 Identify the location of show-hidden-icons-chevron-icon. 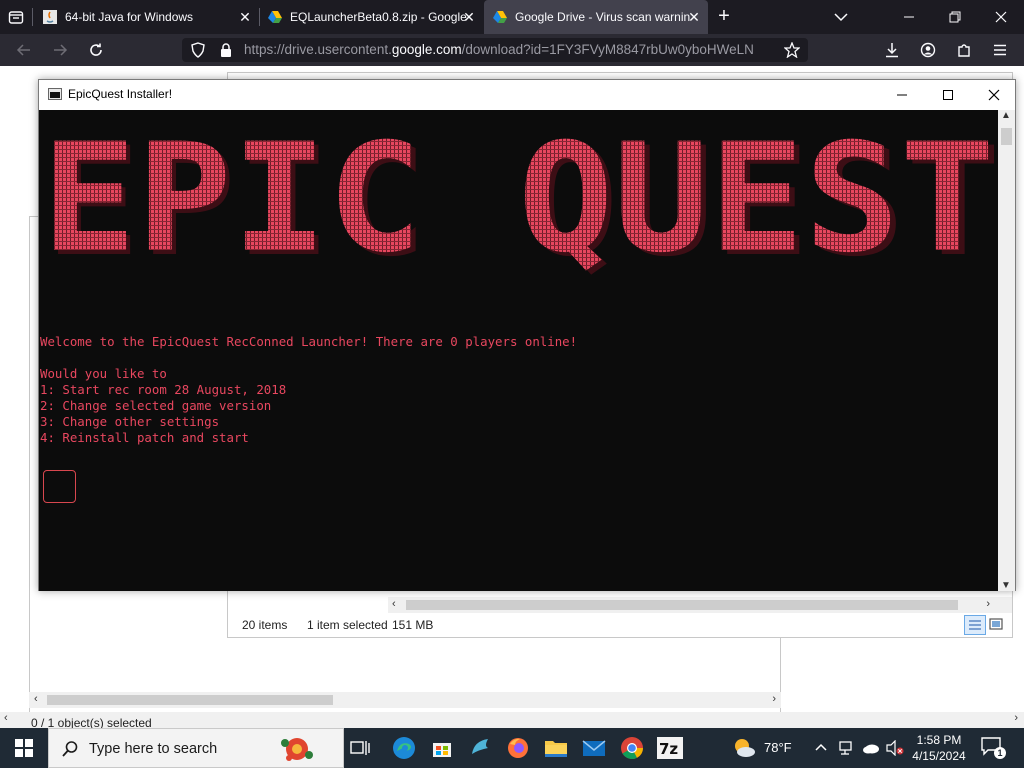
(821, 748).